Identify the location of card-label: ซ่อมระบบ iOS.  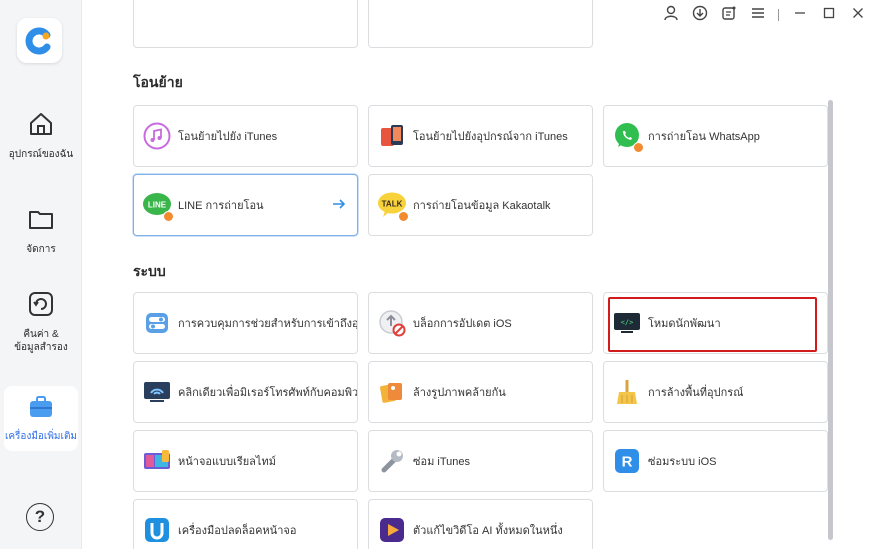
(682, 462).